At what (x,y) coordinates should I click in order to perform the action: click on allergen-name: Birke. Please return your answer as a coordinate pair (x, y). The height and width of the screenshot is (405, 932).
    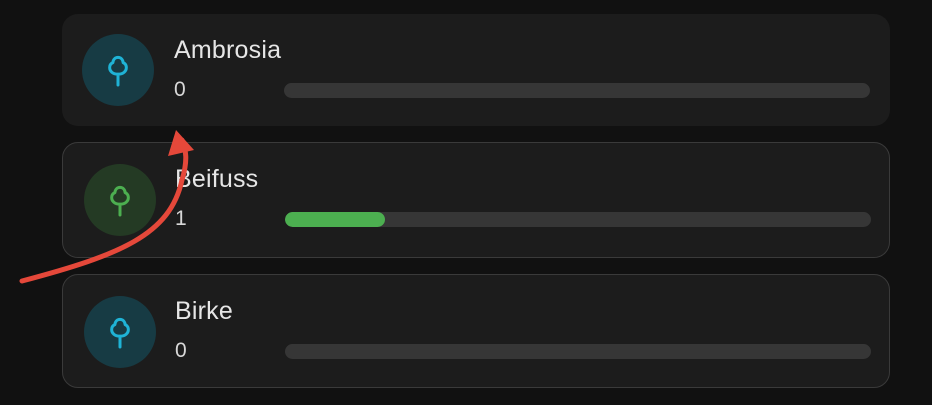
    Looking at the image, I should click on (204, 311).